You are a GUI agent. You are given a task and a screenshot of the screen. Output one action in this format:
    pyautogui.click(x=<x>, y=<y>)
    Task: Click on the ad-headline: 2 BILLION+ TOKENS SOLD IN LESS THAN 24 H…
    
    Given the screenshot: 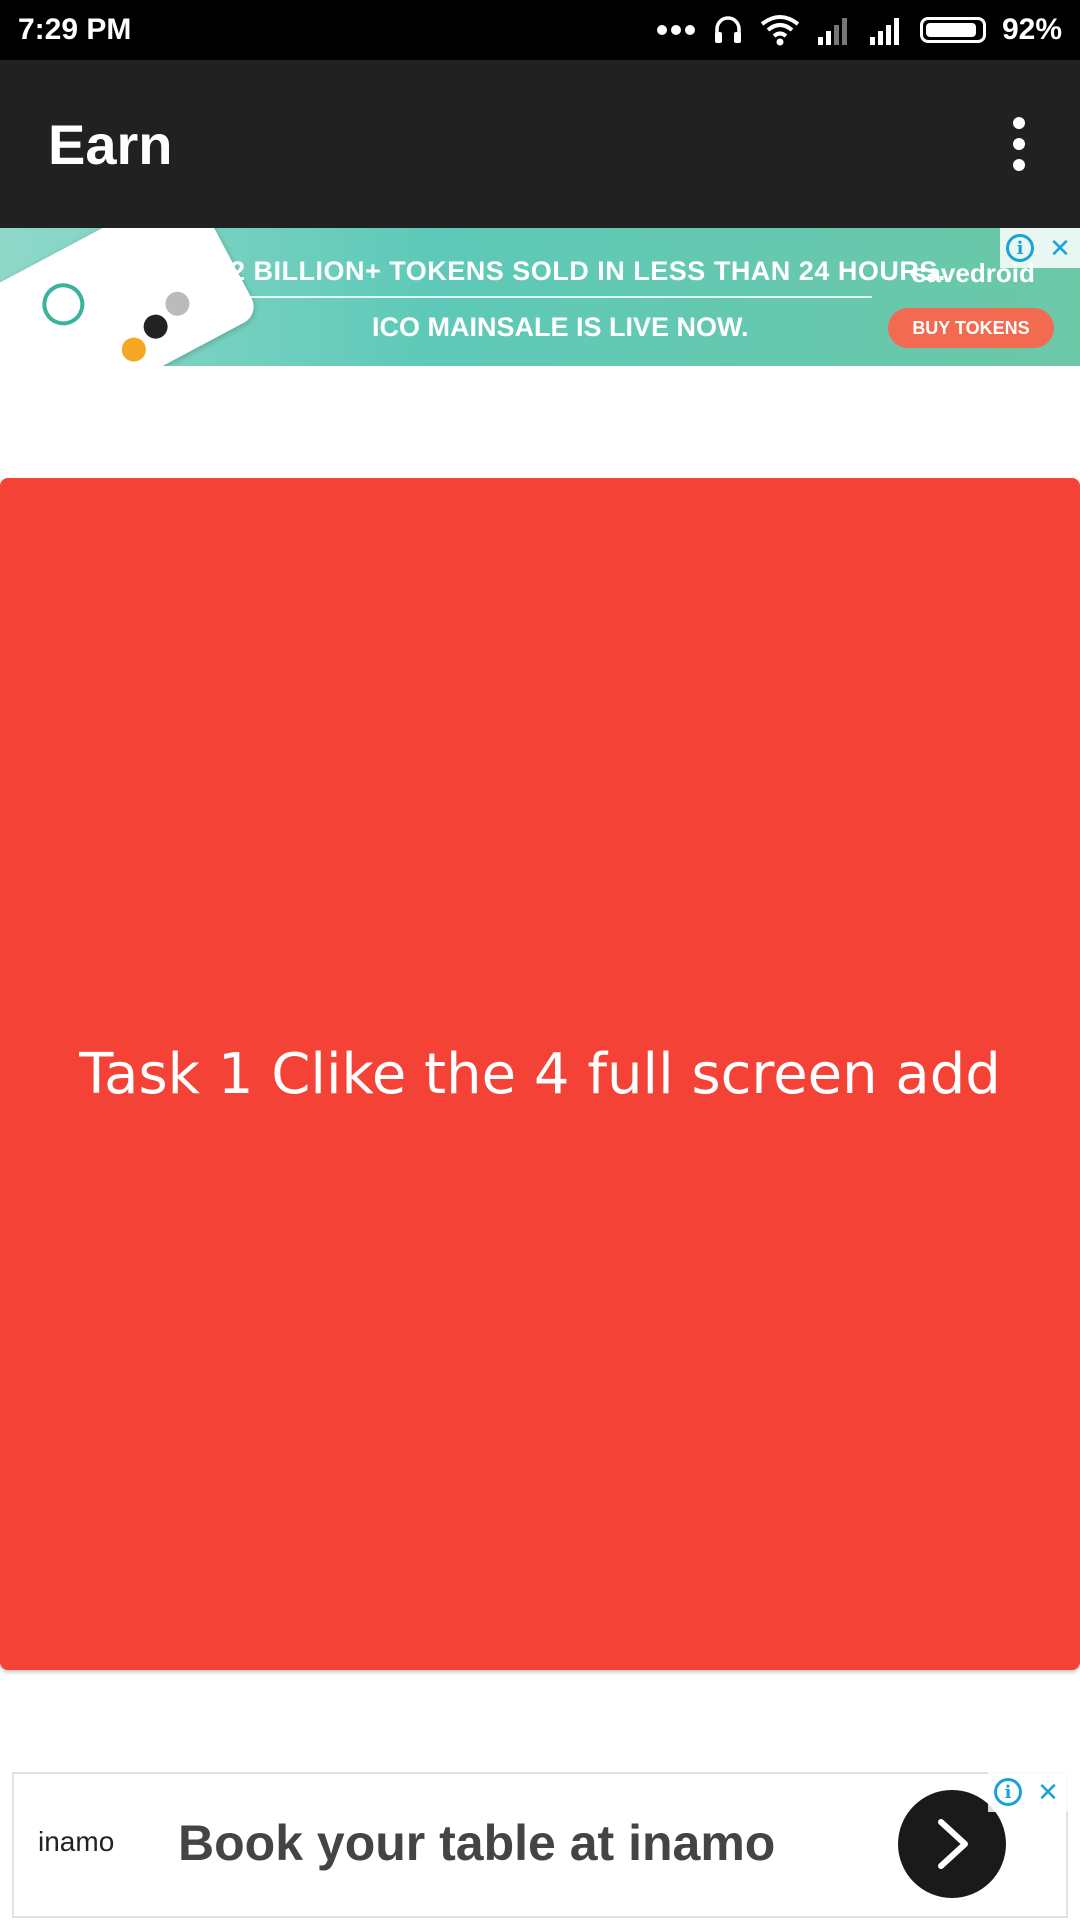 What is the action you would take?
    pyautogui.click(x=588, y=271)
    